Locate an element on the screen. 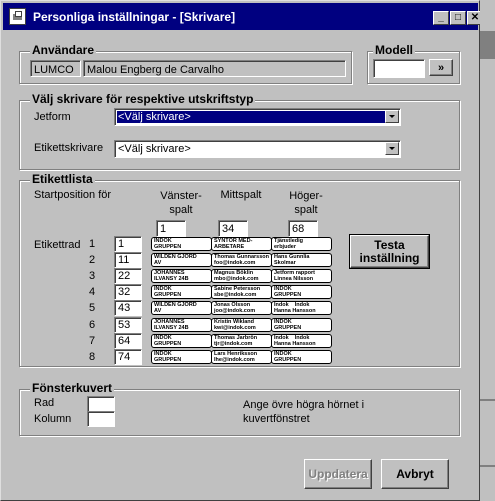 The width and height of the screenshot is (495, 501). envelope-column-label: Kolumn is located at coordinates (53, 419).